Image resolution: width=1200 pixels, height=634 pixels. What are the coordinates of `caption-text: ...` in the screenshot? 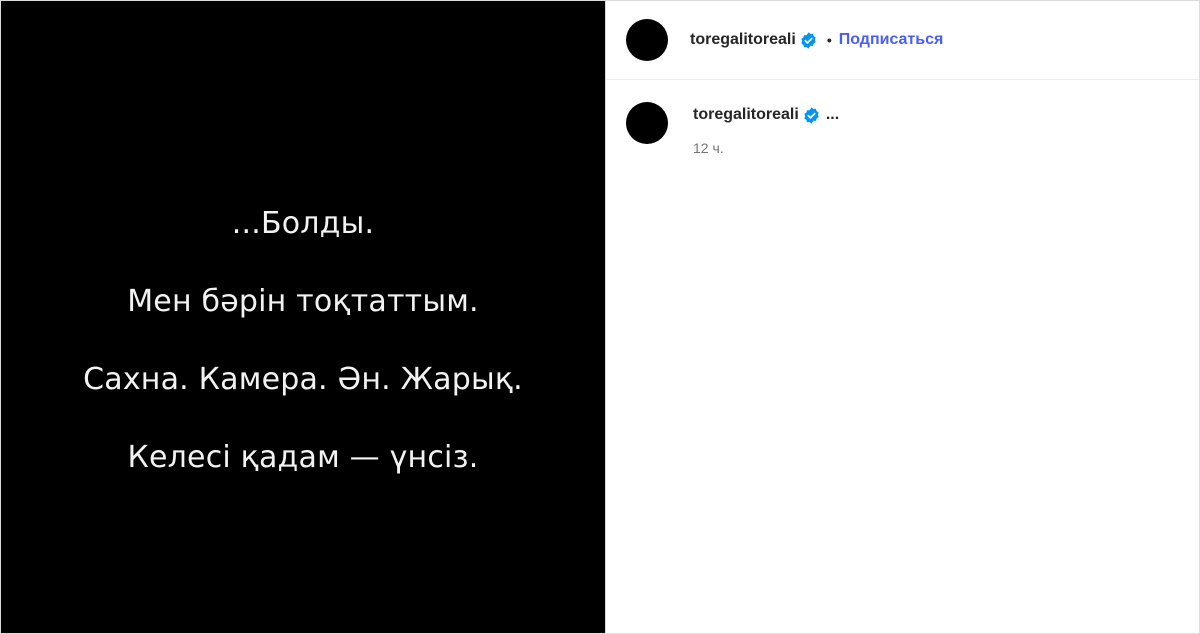 It's located at (832, 114).